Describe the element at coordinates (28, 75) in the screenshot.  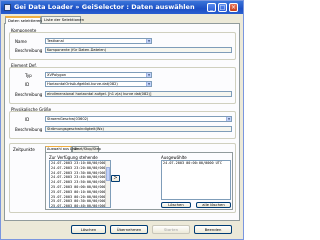
I see `element-typ-label: Typ` at that location.